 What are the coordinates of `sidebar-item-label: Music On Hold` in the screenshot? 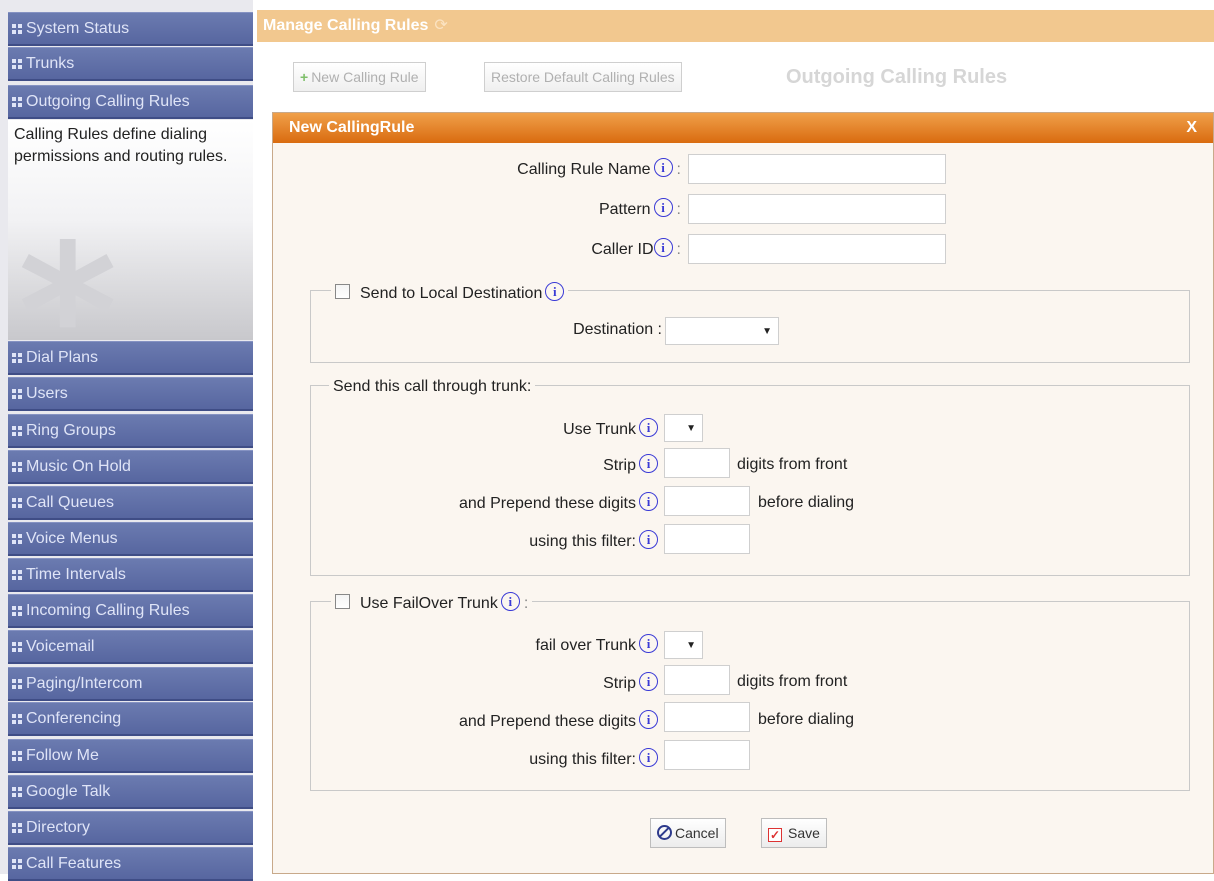 It's located at (78, 466).